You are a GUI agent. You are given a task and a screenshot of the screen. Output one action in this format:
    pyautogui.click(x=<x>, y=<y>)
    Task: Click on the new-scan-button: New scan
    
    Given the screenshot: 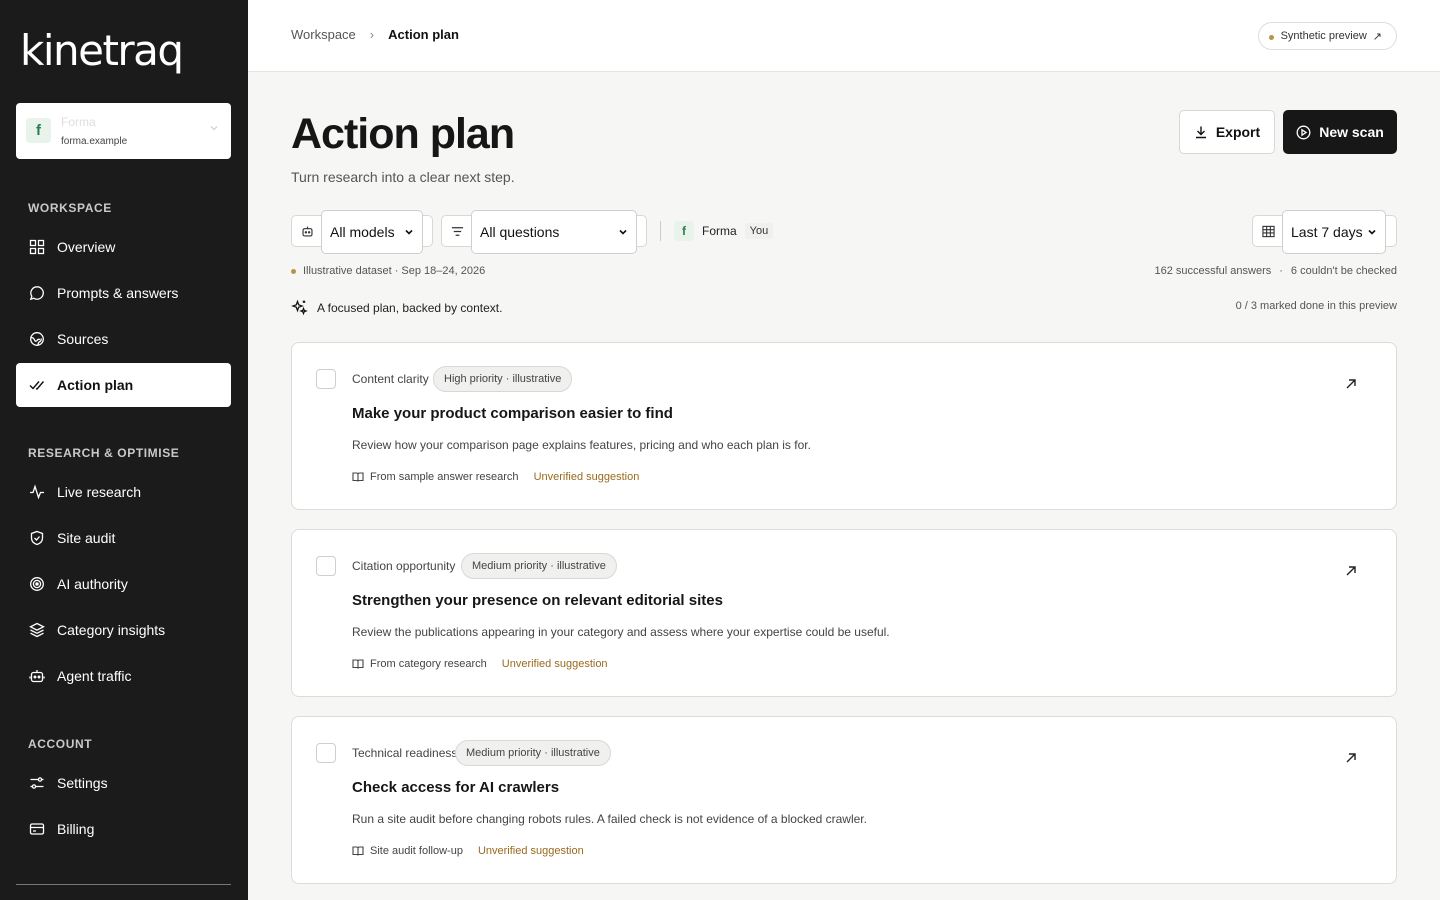 What is the action you would take?
    pyautogui.click(x=1340, y=132)
    